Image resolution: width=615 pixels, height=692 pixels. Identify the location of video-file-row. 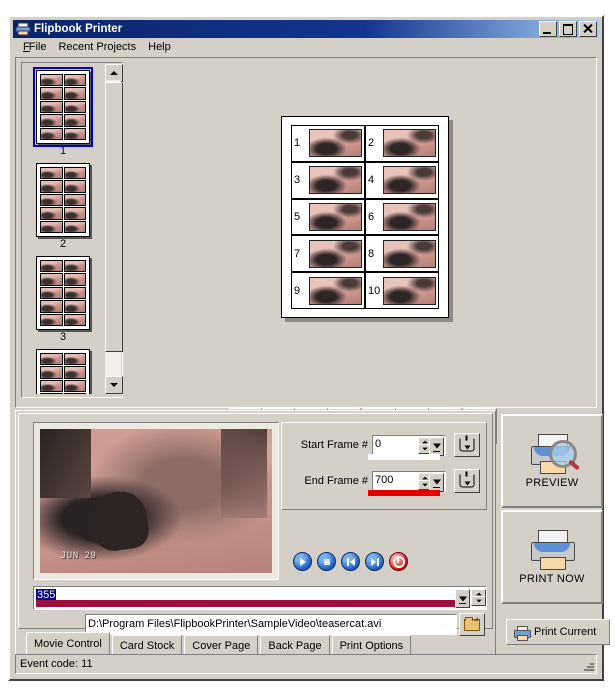
(285, 624).